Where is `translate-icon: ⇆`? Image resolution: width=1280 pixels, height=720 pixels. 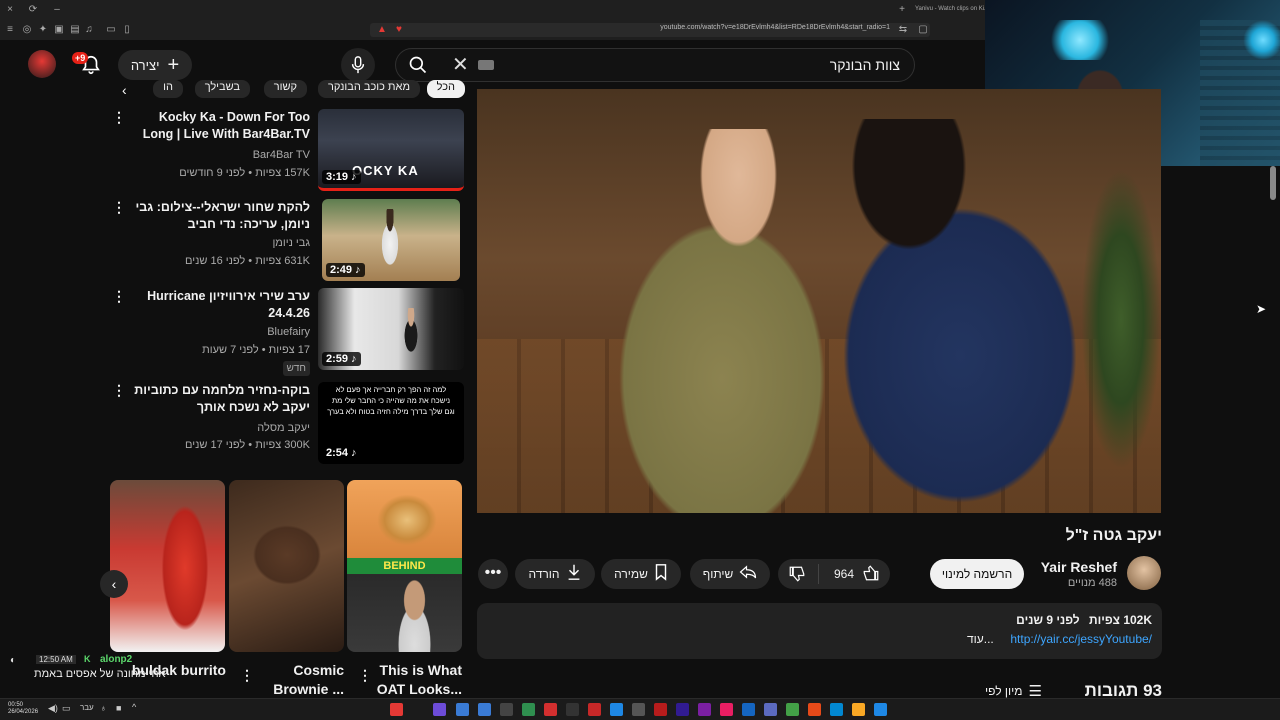 translate-icon: ⇆ is located at coordinates (903, 30).